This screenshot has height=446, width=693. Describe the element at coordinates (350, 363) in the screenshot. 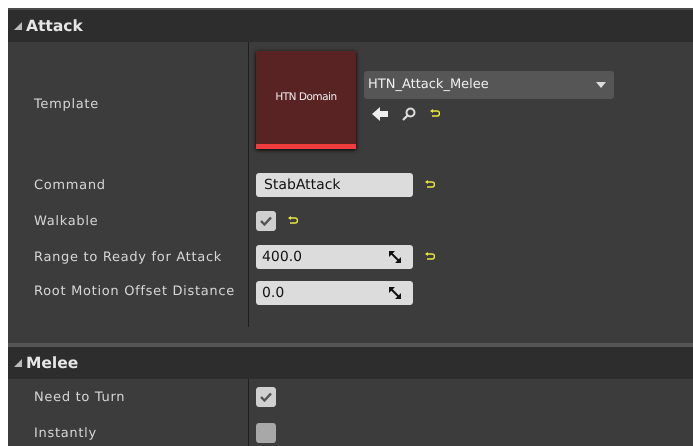

I see `category-header: Melee` at that location.